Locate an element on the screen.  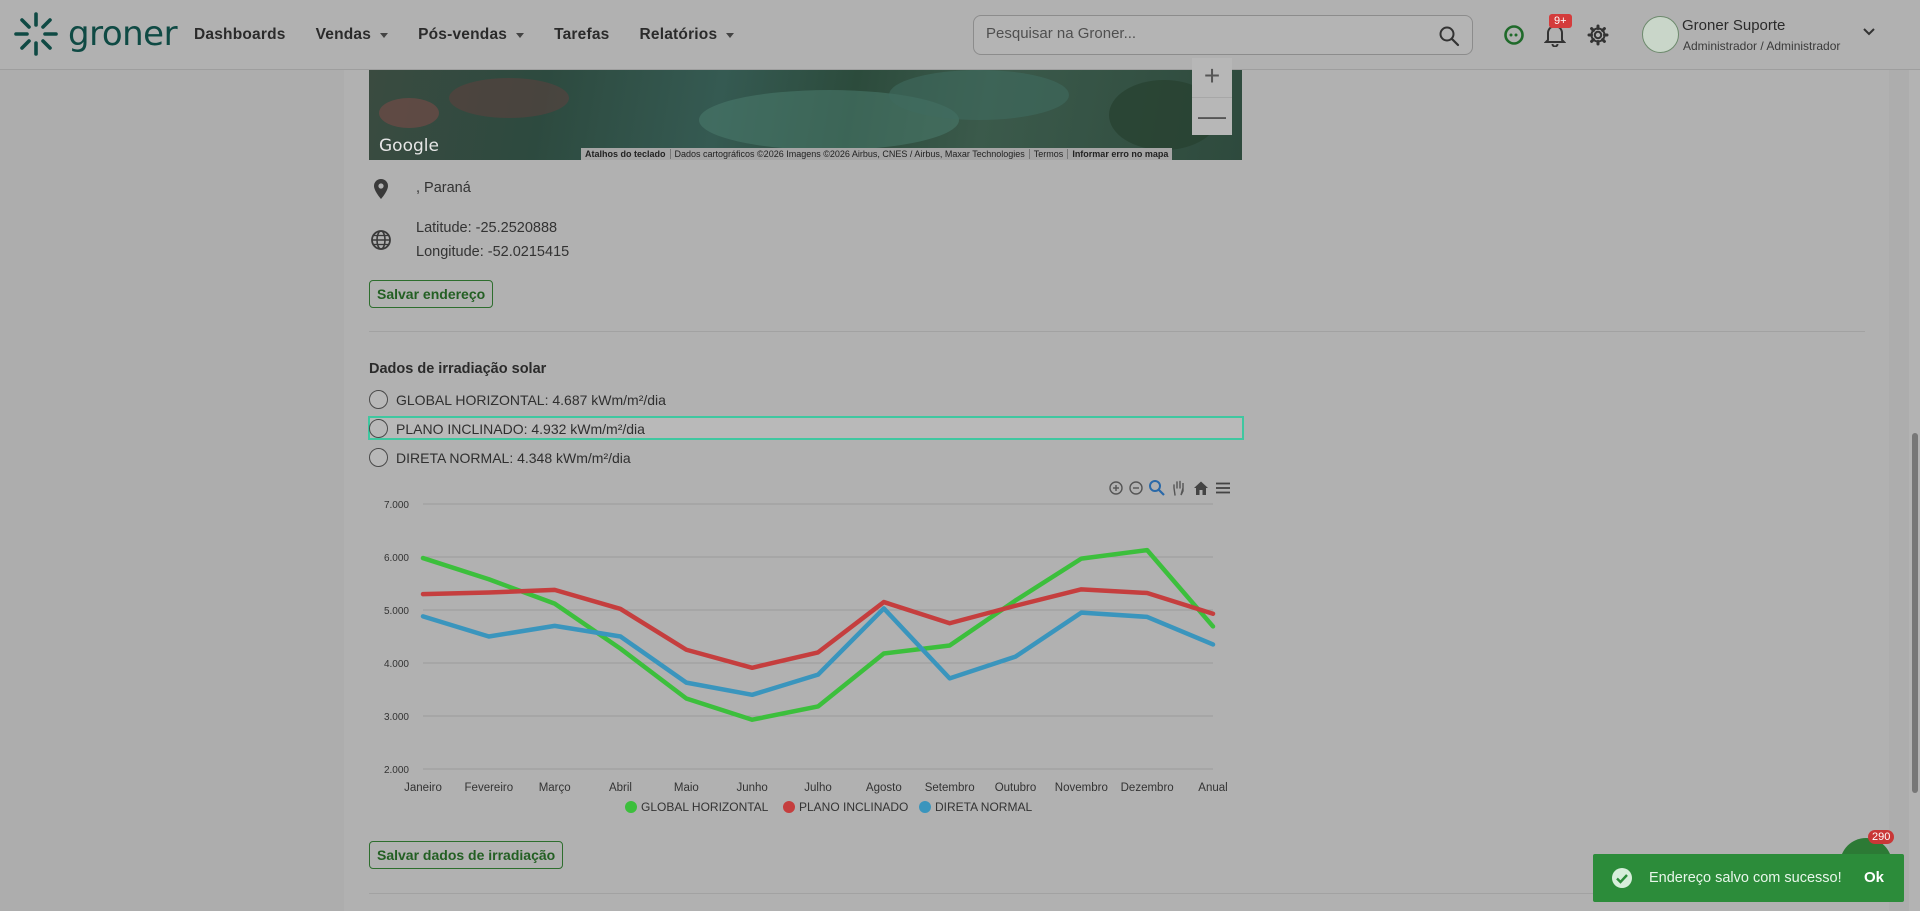
user-role: Administrador / Administrador is located at coordinates (1762, 46).